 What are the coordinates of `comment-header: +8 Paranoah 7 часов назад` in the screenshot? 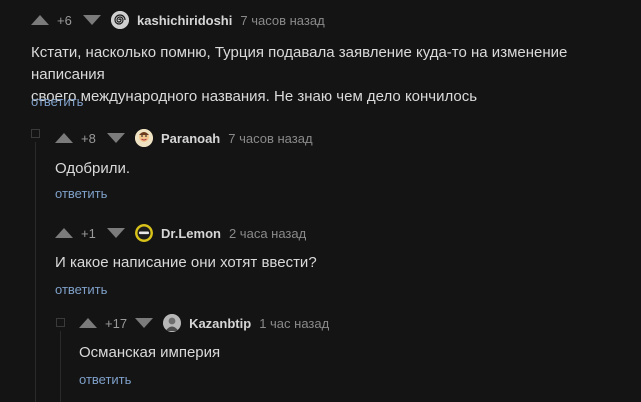 It's located at (184, 138).